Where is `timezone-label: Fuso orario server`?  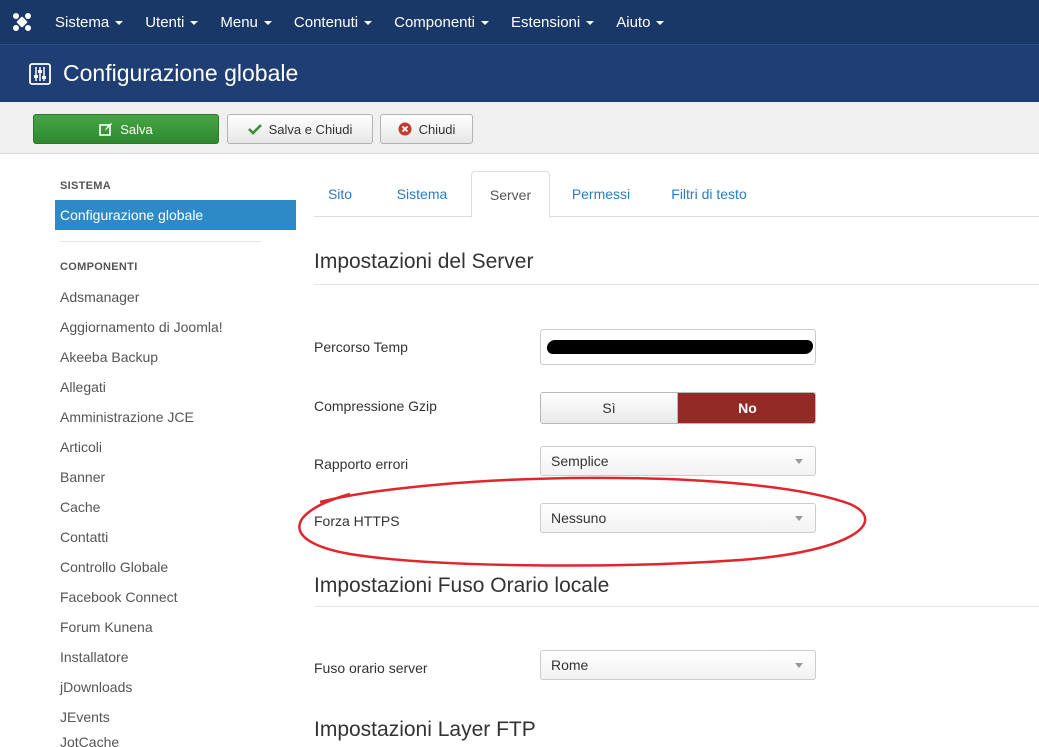
timezone-label: Fuso orario server is located at coordinates (371, 668).